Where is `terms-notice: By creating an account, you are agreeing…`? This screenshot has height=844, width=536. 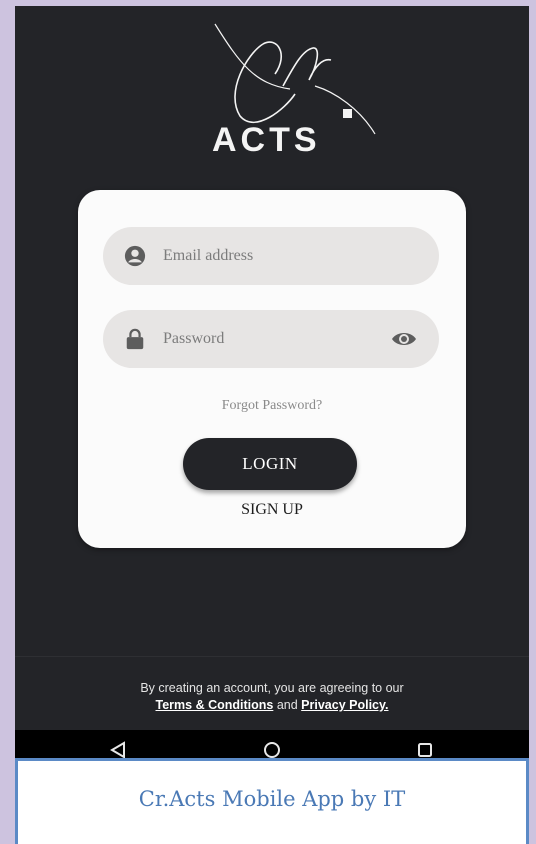 terms-notice: By creating an account, you are agreeing… is located at coordinates (272, 697).